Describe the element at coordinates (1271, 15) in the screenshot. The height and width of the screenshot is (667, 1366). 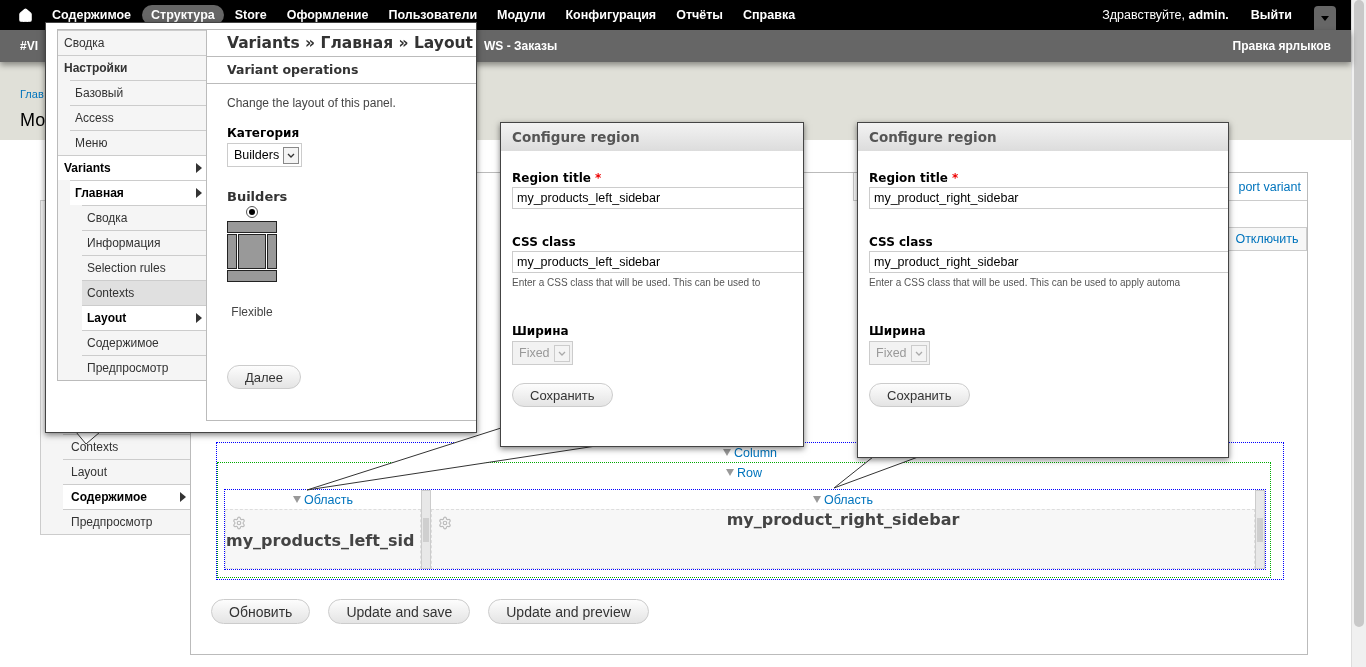
I see `logout-link: Выйти` at that location.